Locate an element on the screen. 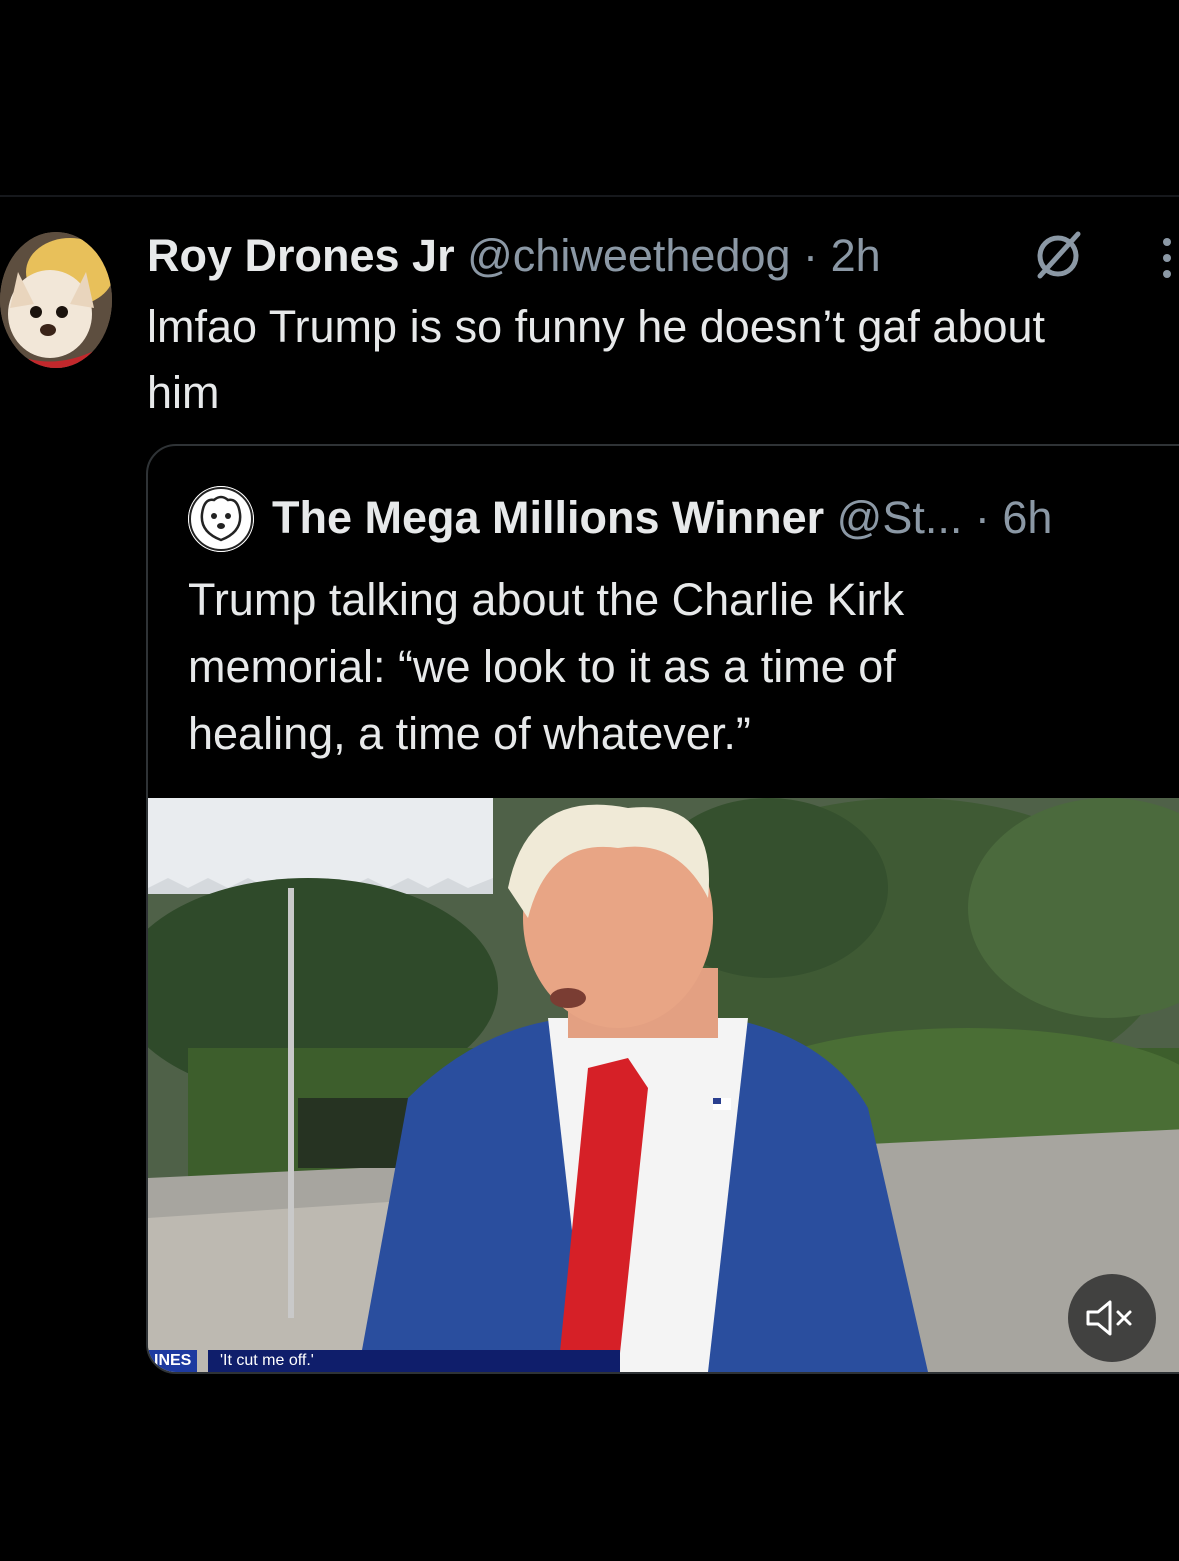 The height and width of the screenshot is (1561, 1179). grok-icon is located at coordinates (1058, 256).